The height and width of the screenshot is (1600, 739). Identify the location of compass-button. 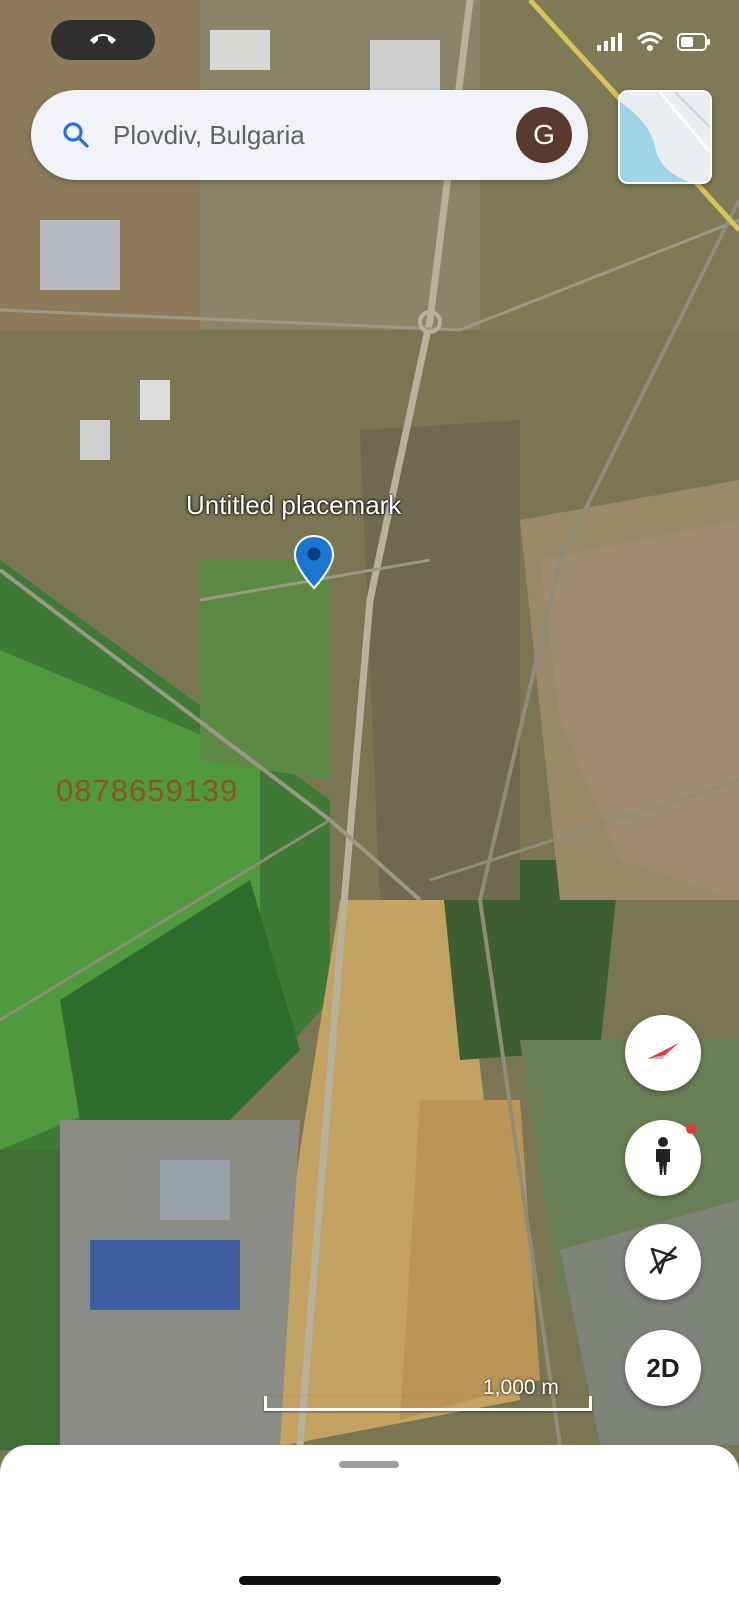
(663, 1053).